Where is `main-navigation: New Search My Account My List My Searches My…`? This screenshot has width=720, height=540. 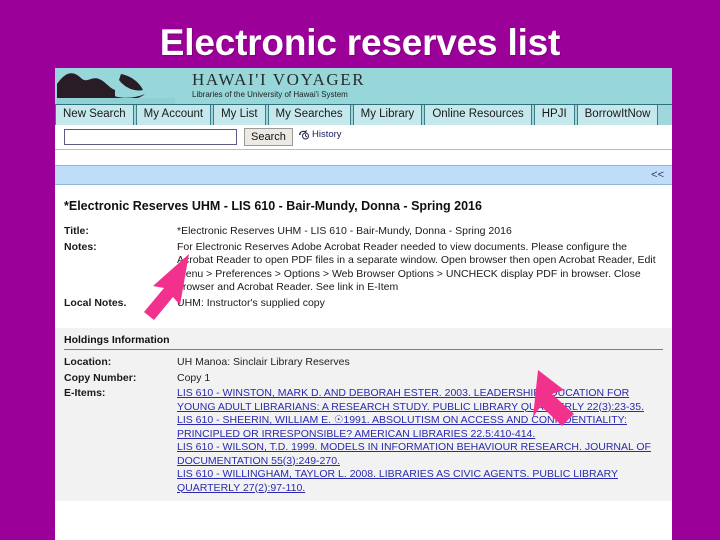 main-navigation: New Search My Account My List My Searches My… is located at coordinates (363, 114).